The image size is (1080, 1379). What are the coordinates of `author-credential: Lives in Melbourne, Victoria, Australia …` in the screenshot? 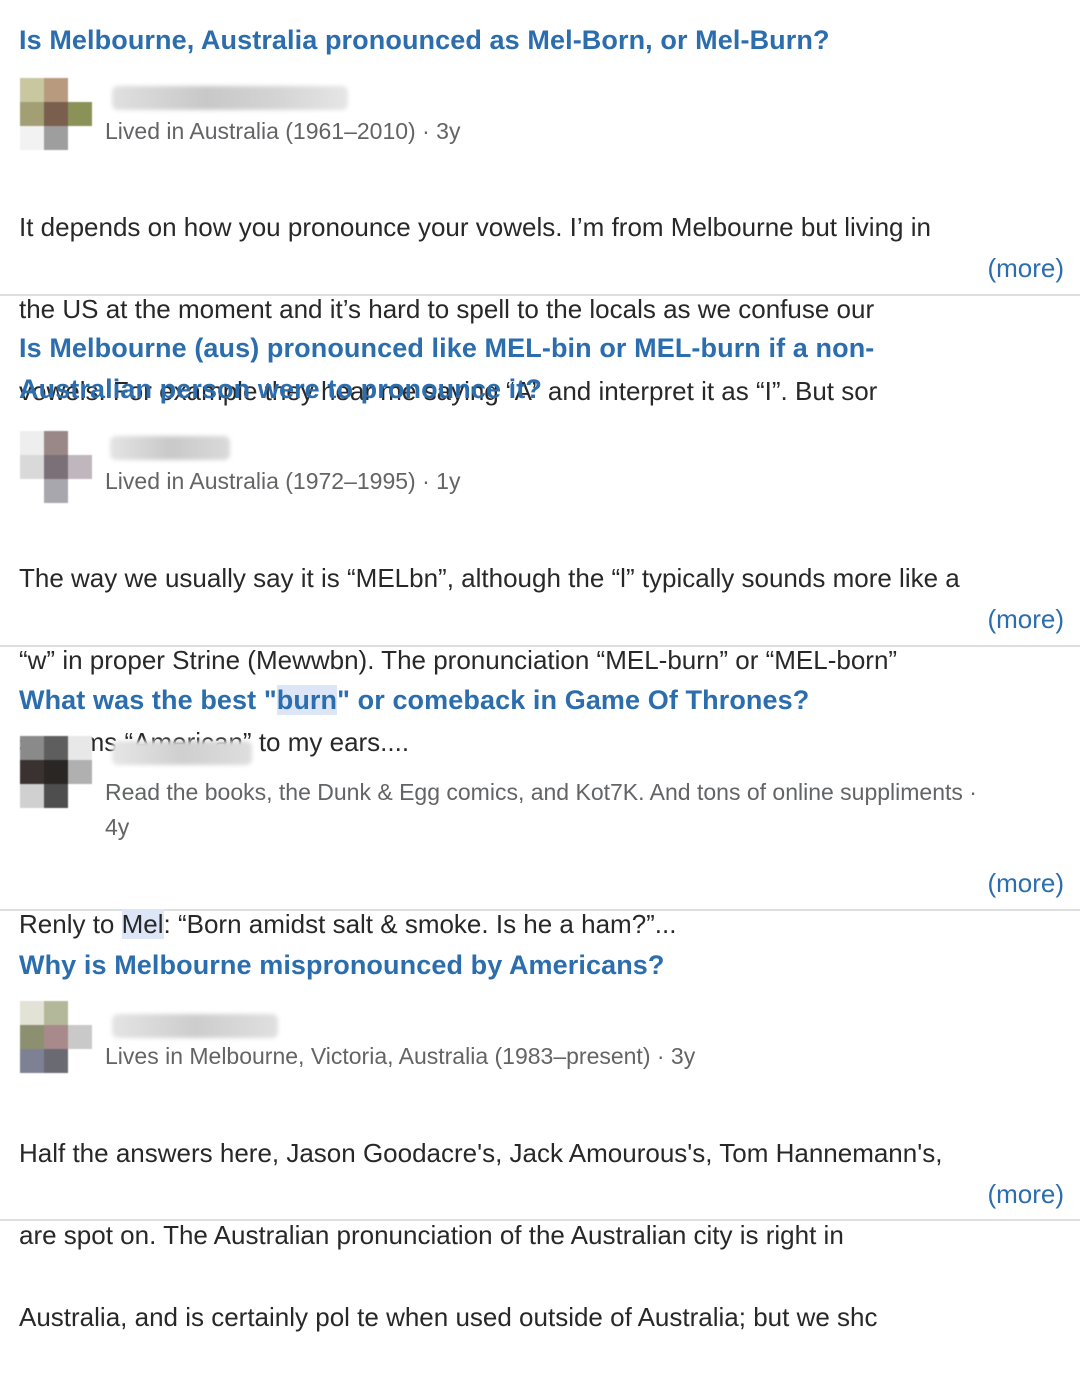 It's located at (400, 1056).